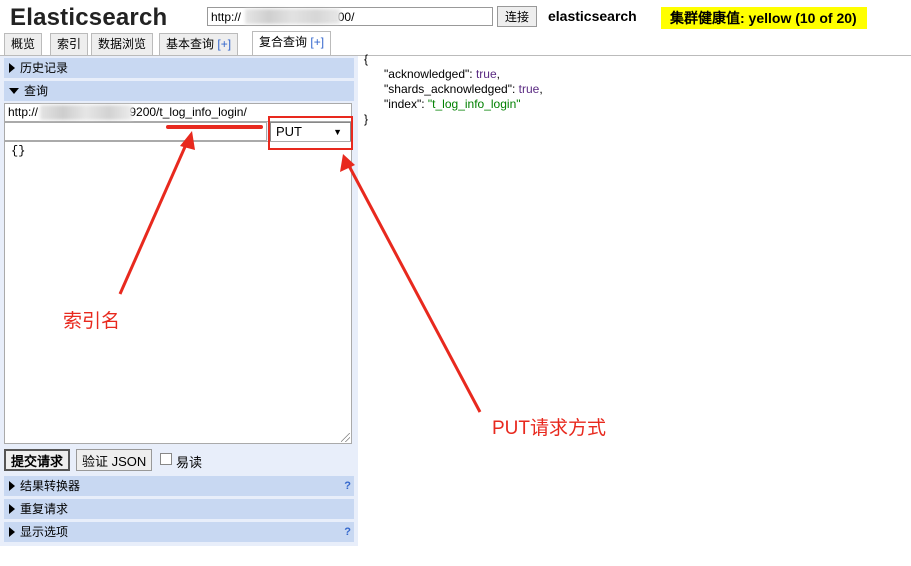  Describe the element at coordinates (187, 140) in the screenshot. I see `index-arrow-head-icon` at that location.